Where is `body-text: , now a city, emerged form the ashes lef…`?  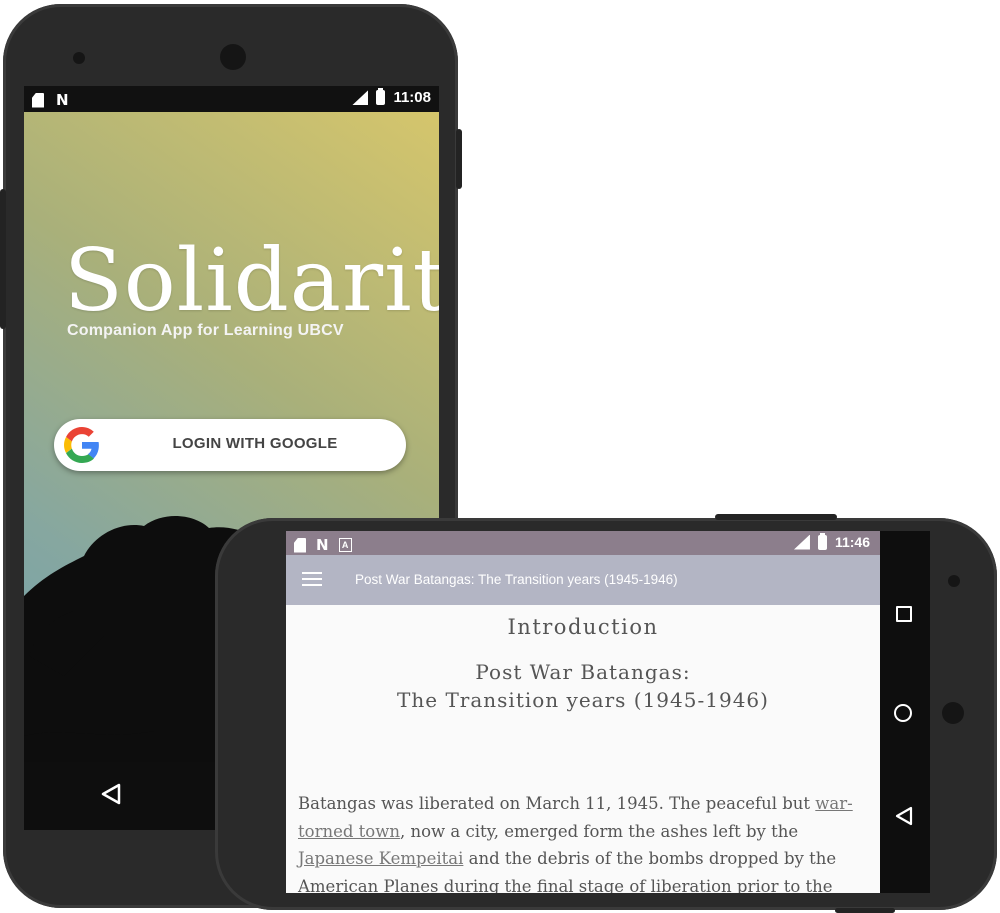
body-text: , now a city, emerged form the ashes lef… is located at coordinates (599, 831).